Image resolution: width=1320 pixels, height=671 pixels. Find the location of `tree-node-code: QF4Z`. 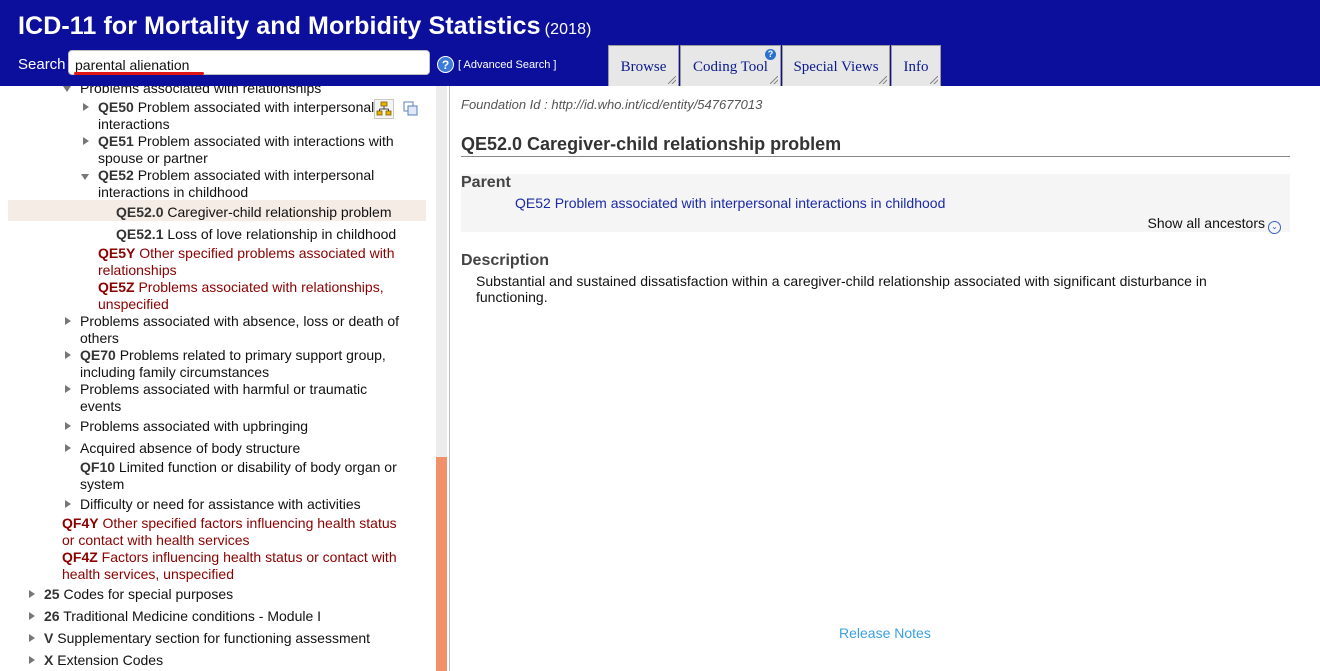

tree-node-code: QF4Z is located at coordinates (80, 557).